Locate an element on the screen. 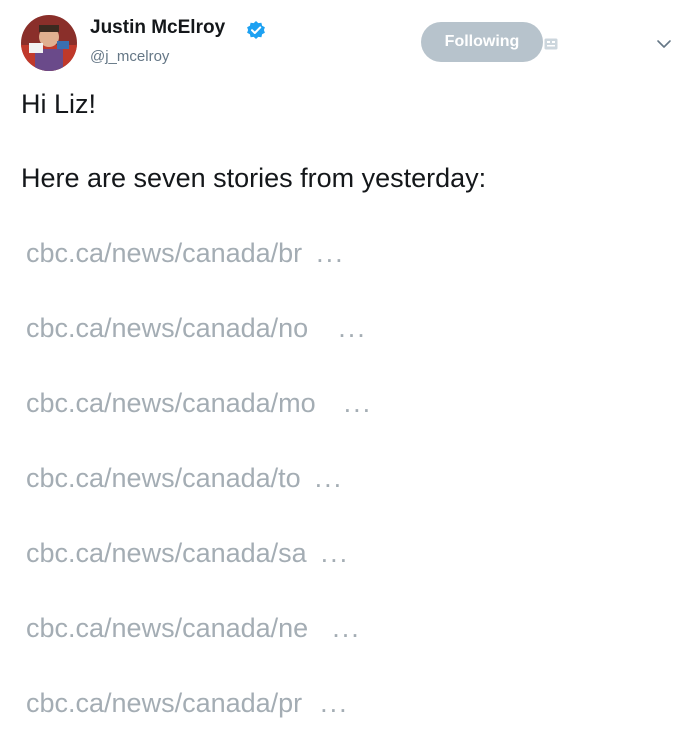  link-text: cbc.ca/news/canada/mo is located at coordinates (171, 403).